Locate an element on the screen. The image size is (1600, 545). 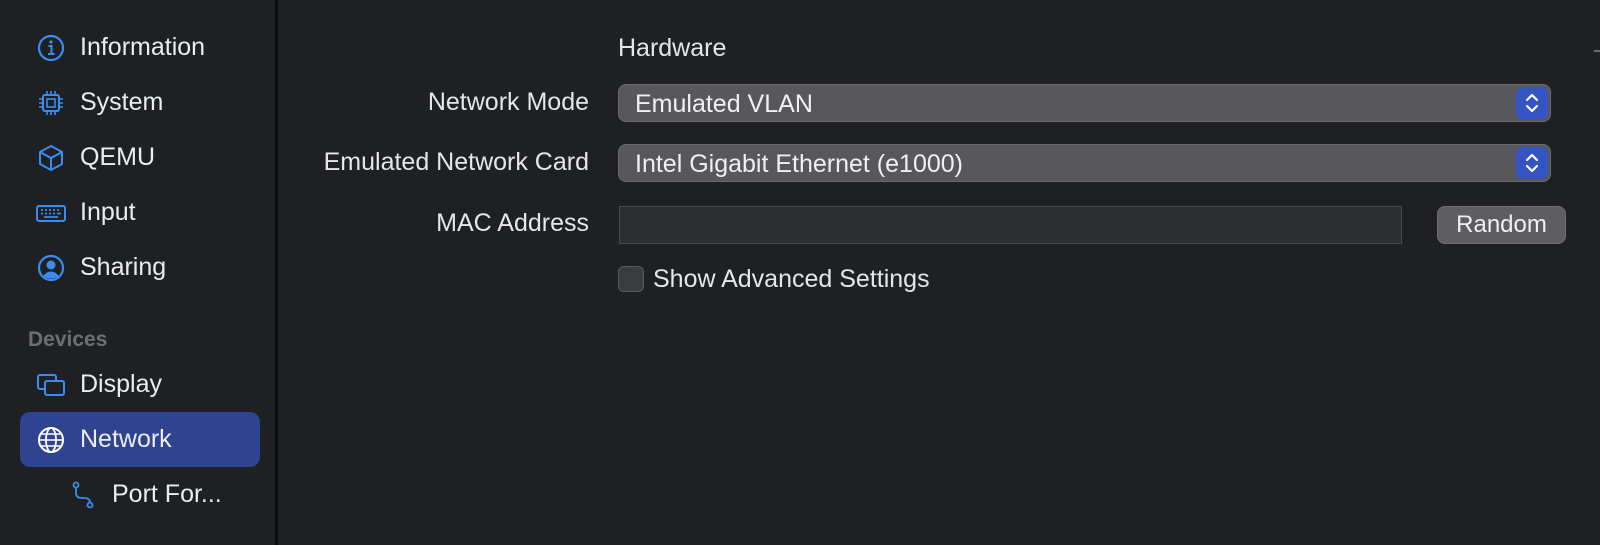
sidebar-item-qemu: QEMU is located at coordinates (140, 157).